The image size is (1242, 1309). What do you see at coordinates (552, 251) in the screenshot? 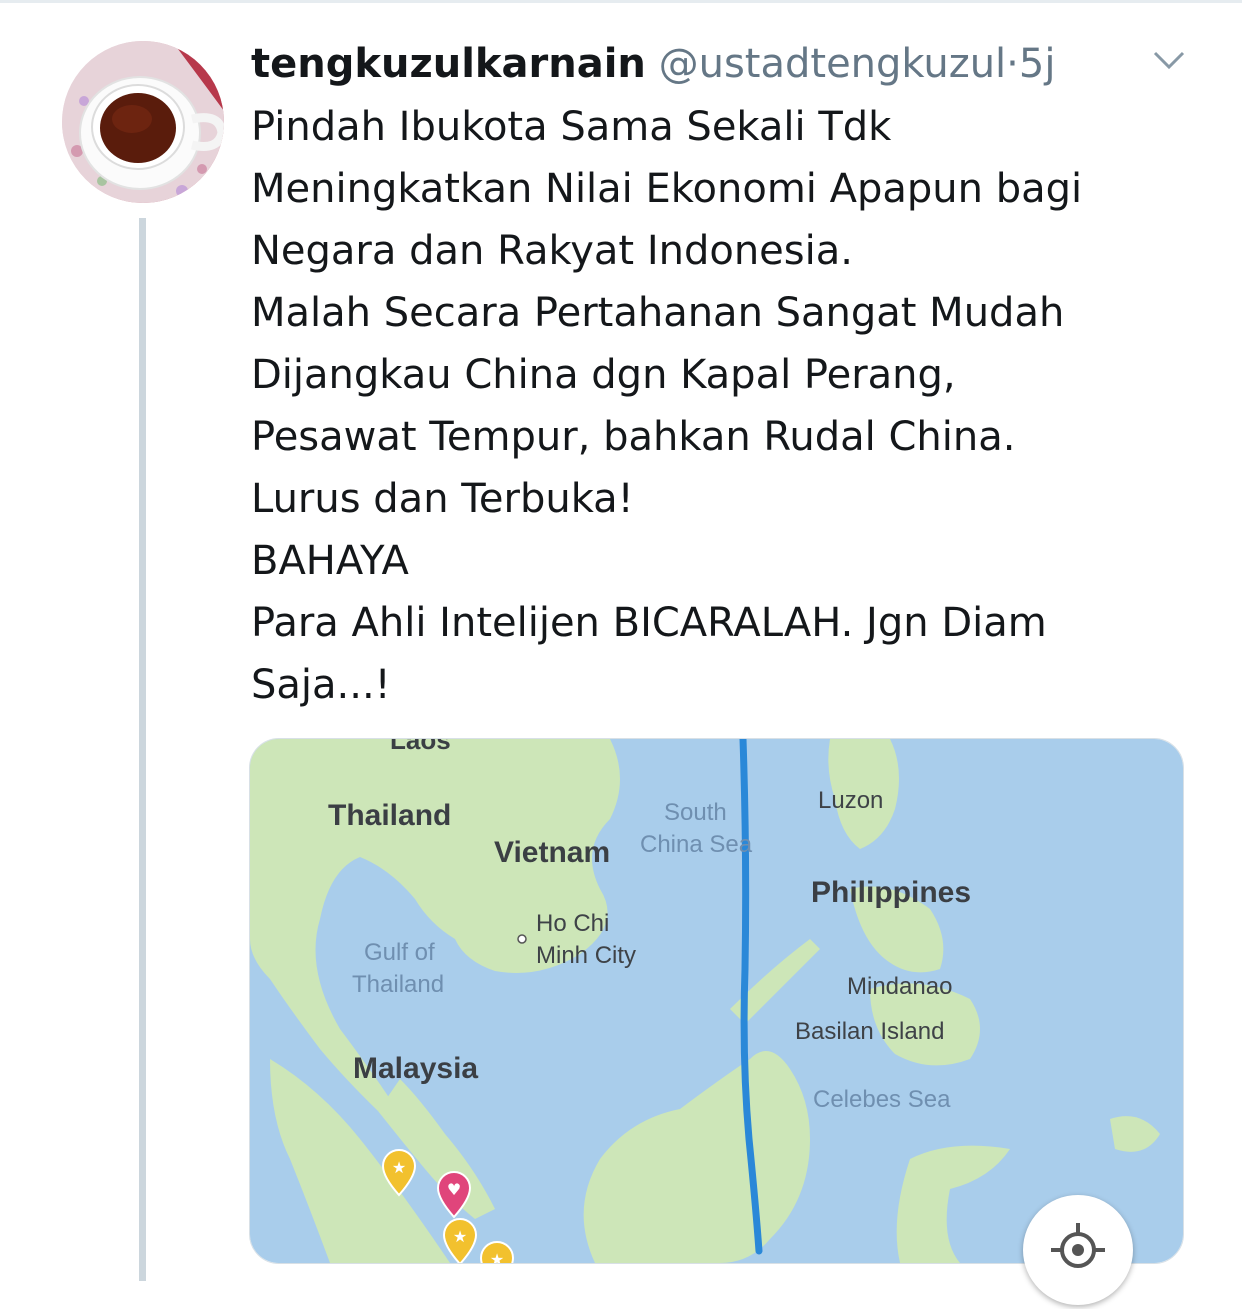
I see `tweet-text-line: Negara dan Rakyat Indonesia.` at bounding box center [552, 251].